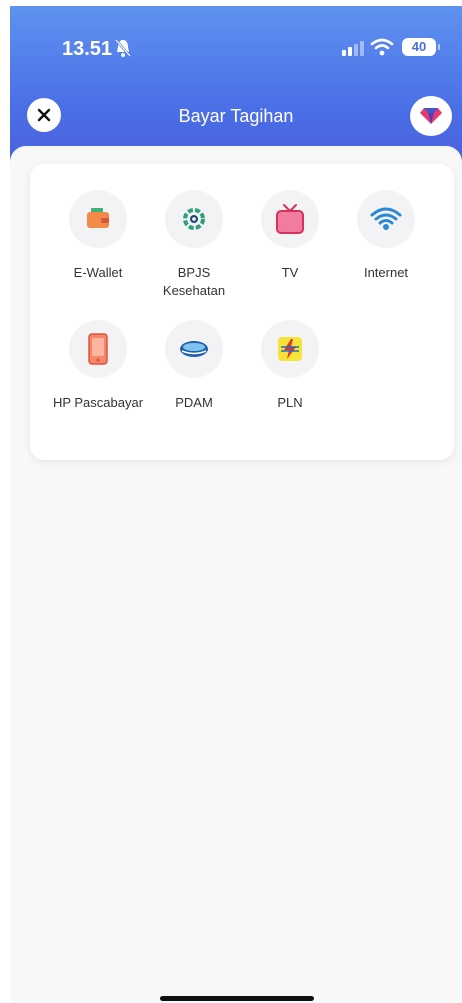  What do you see at coordinates (87, 49) in the screenshot?
I see `status-time: 13.51` at bounding box center [87, 49].